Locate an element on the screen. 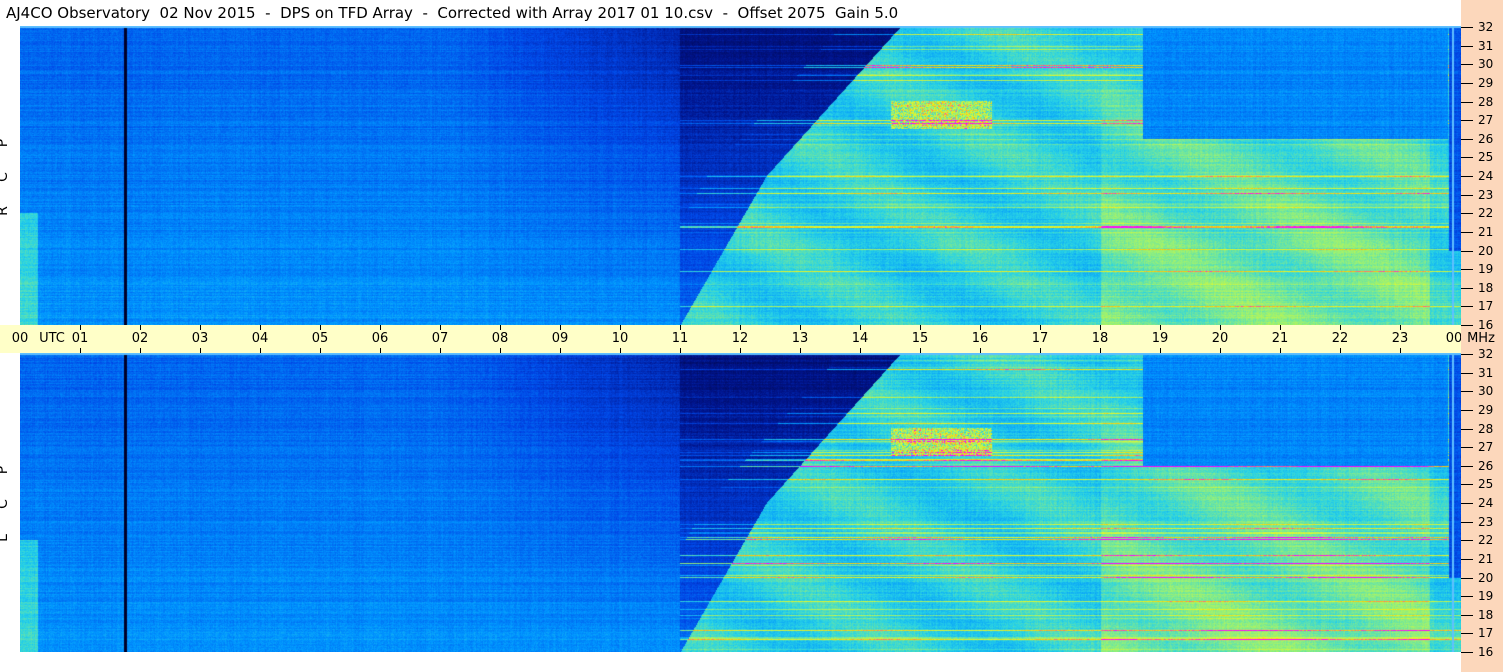  freq-tick-label: 32 is located at coordinates (1486, 27).